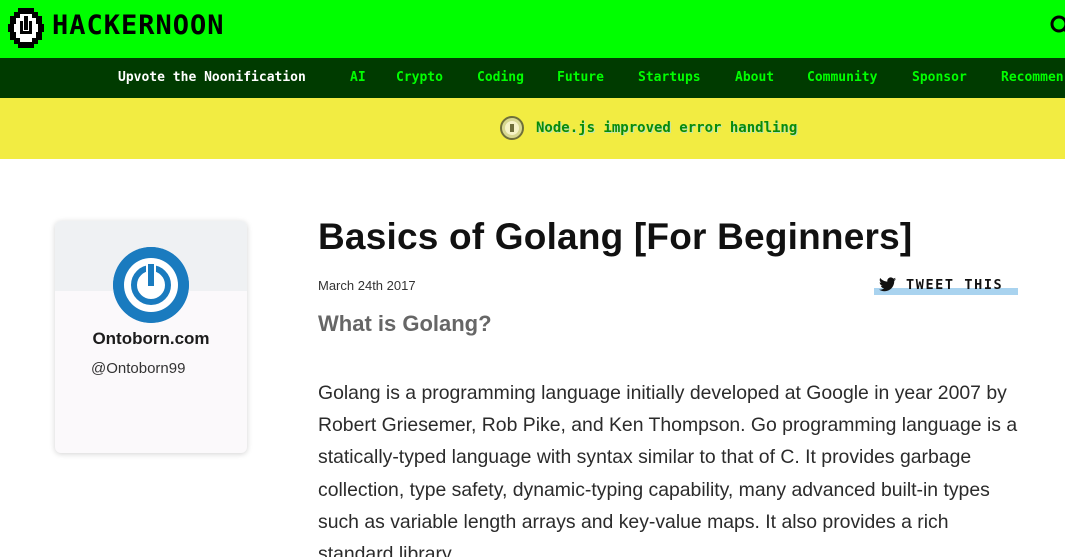 This screenshot has width=1065, height=557. What do you see at coordinates (212, 78) in the screenshot?
I see `nav-item-noonification: Upvote the Noonification` at bounding box center [212, 78].